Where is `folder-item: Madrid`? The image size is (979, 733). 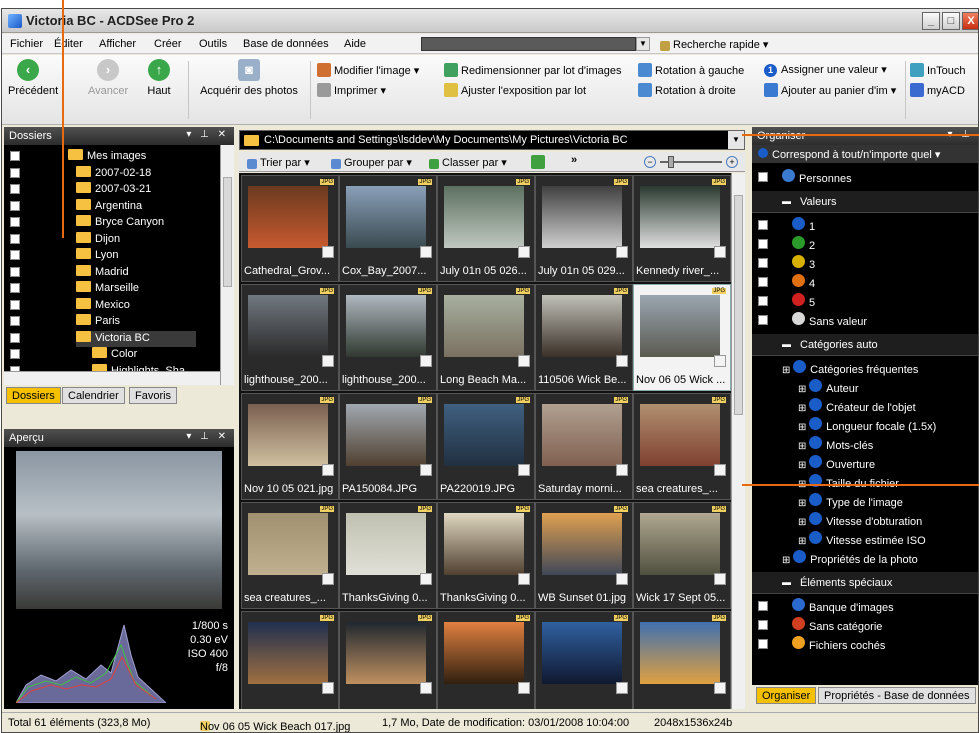 folder-item: Madrid is located at coordinates (102, 272).